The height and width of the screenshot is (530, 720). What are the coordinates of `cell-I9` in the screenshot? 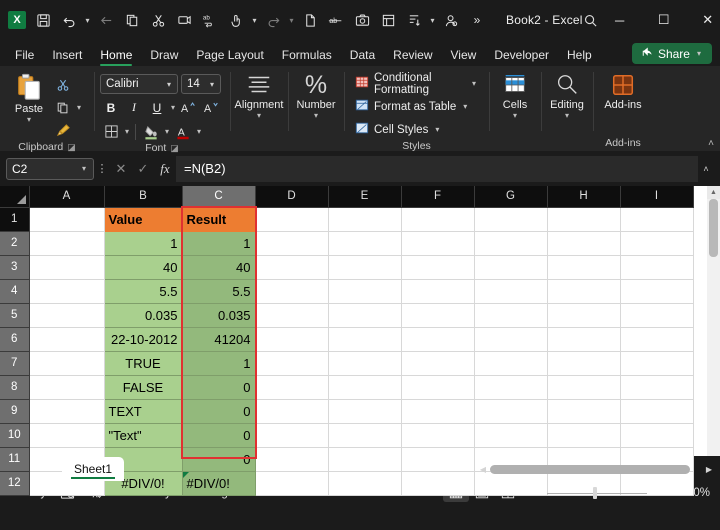 It's located at (657, 411).